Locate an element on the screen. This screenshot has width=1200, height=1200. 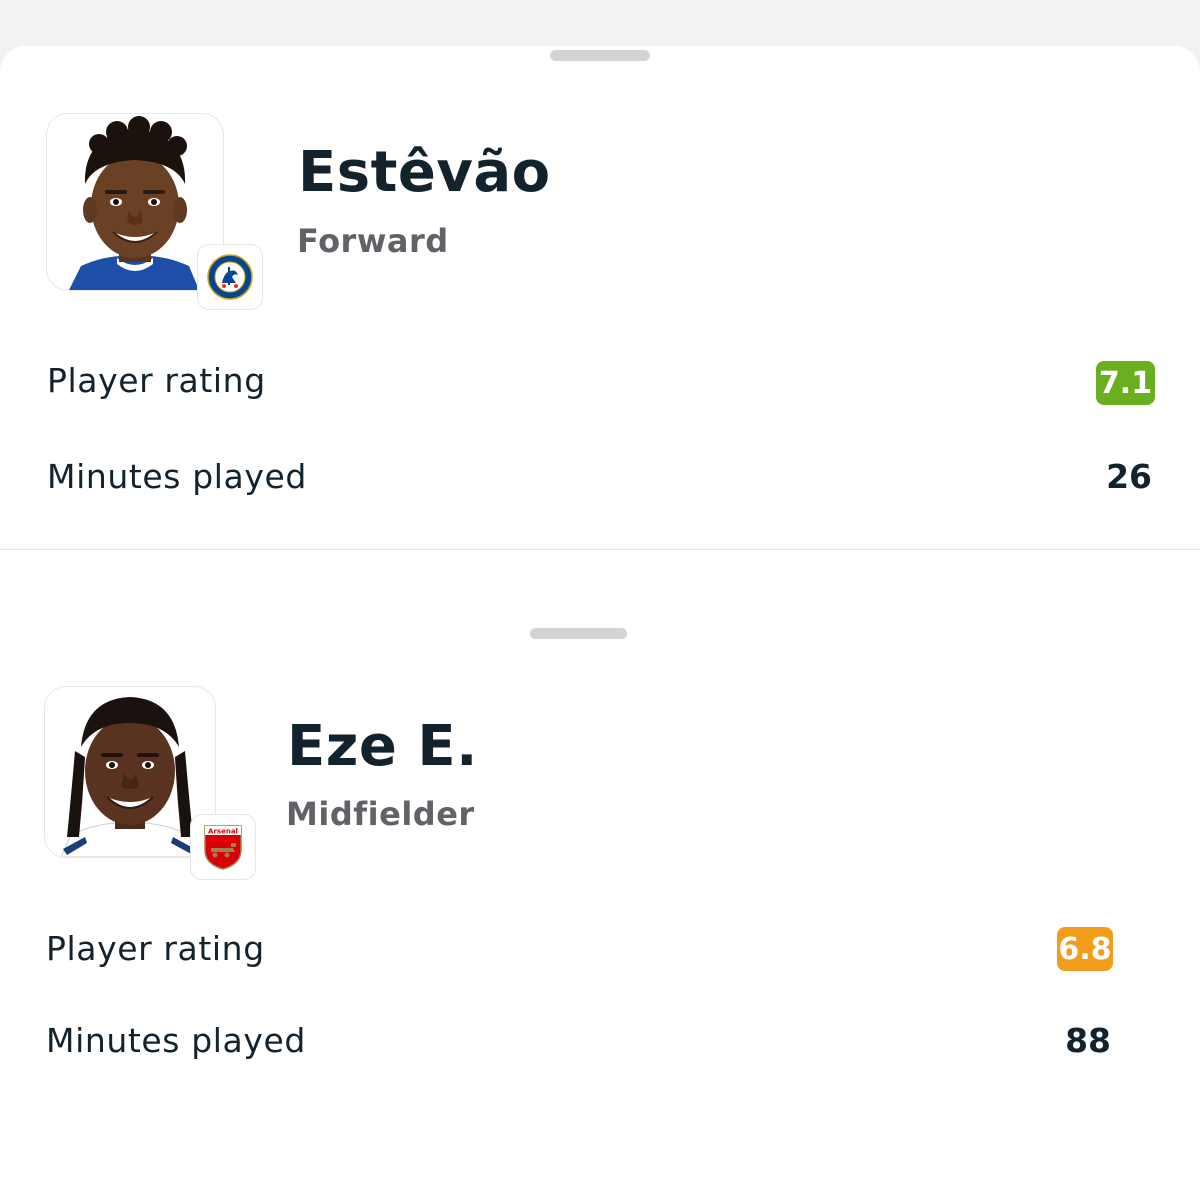
minutes-played-value: 88 is located at coordinates (1088, 1040).